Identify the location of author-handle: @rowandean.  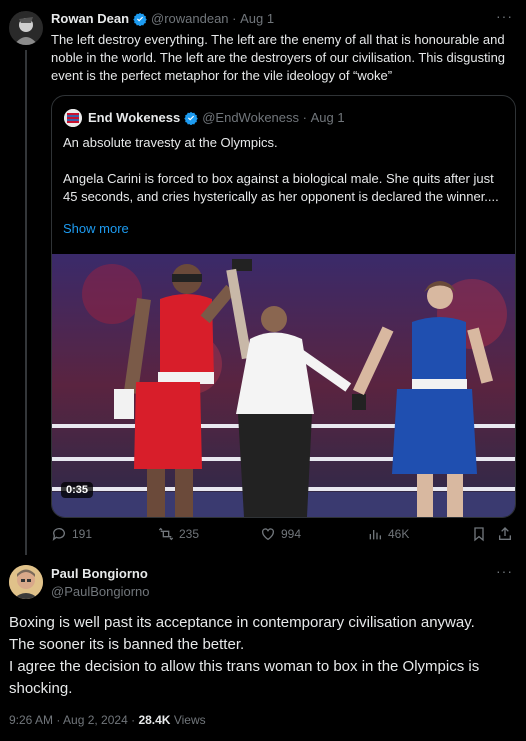
(190, 18).